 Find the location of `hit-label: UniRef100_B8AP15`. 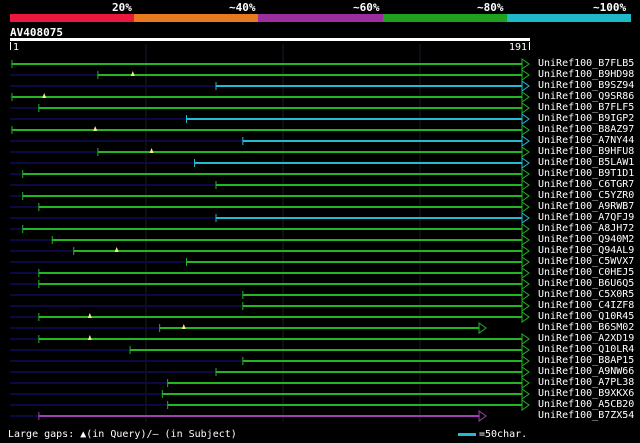

hit-label: UniRef100_B8AP15 is located at coordinates (586, 360).